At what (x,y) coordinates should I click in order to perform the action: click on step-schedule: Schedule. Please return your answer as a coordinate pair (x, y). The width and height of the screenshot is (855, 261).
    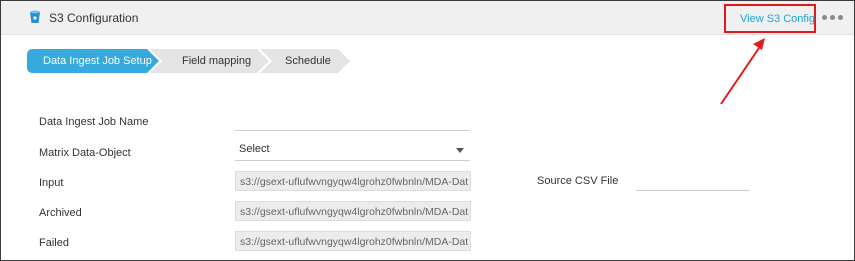
    Looking at the image, I should click on (308, 61).